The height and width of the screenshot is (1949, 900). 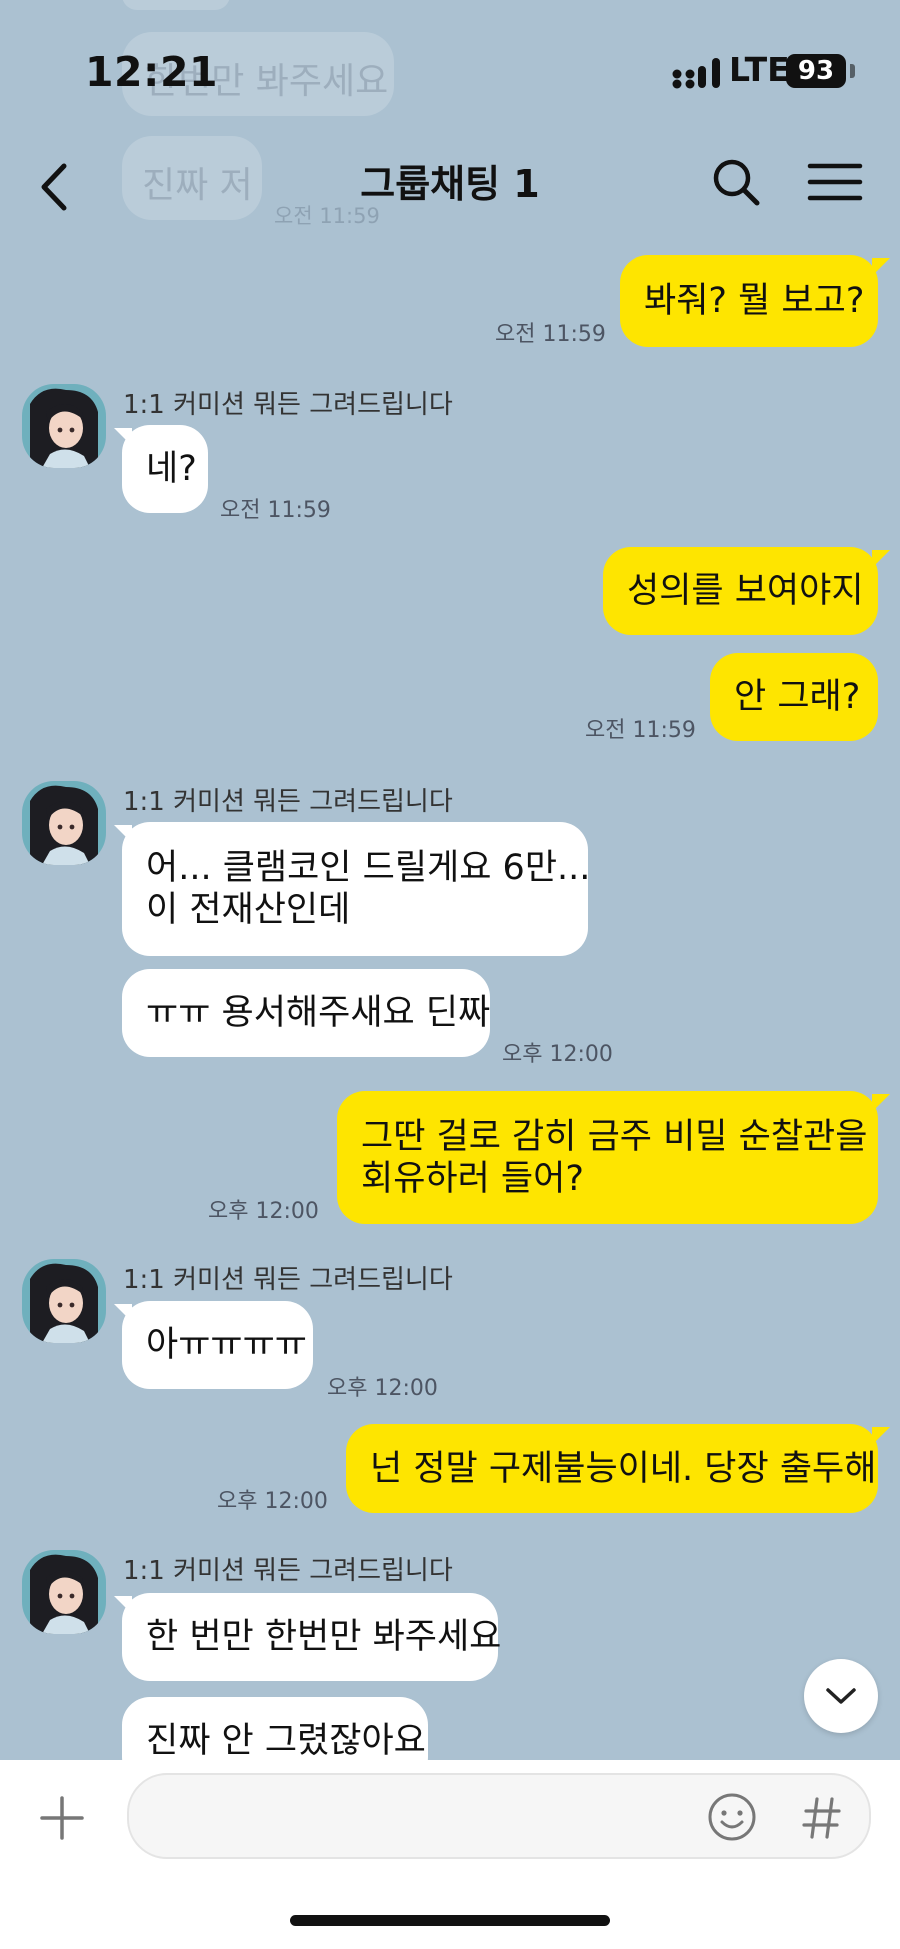 What do you see at coordinates (171, 469) in the screenshot?
I see `message-text: 네?` at bounding box center [171, 469].